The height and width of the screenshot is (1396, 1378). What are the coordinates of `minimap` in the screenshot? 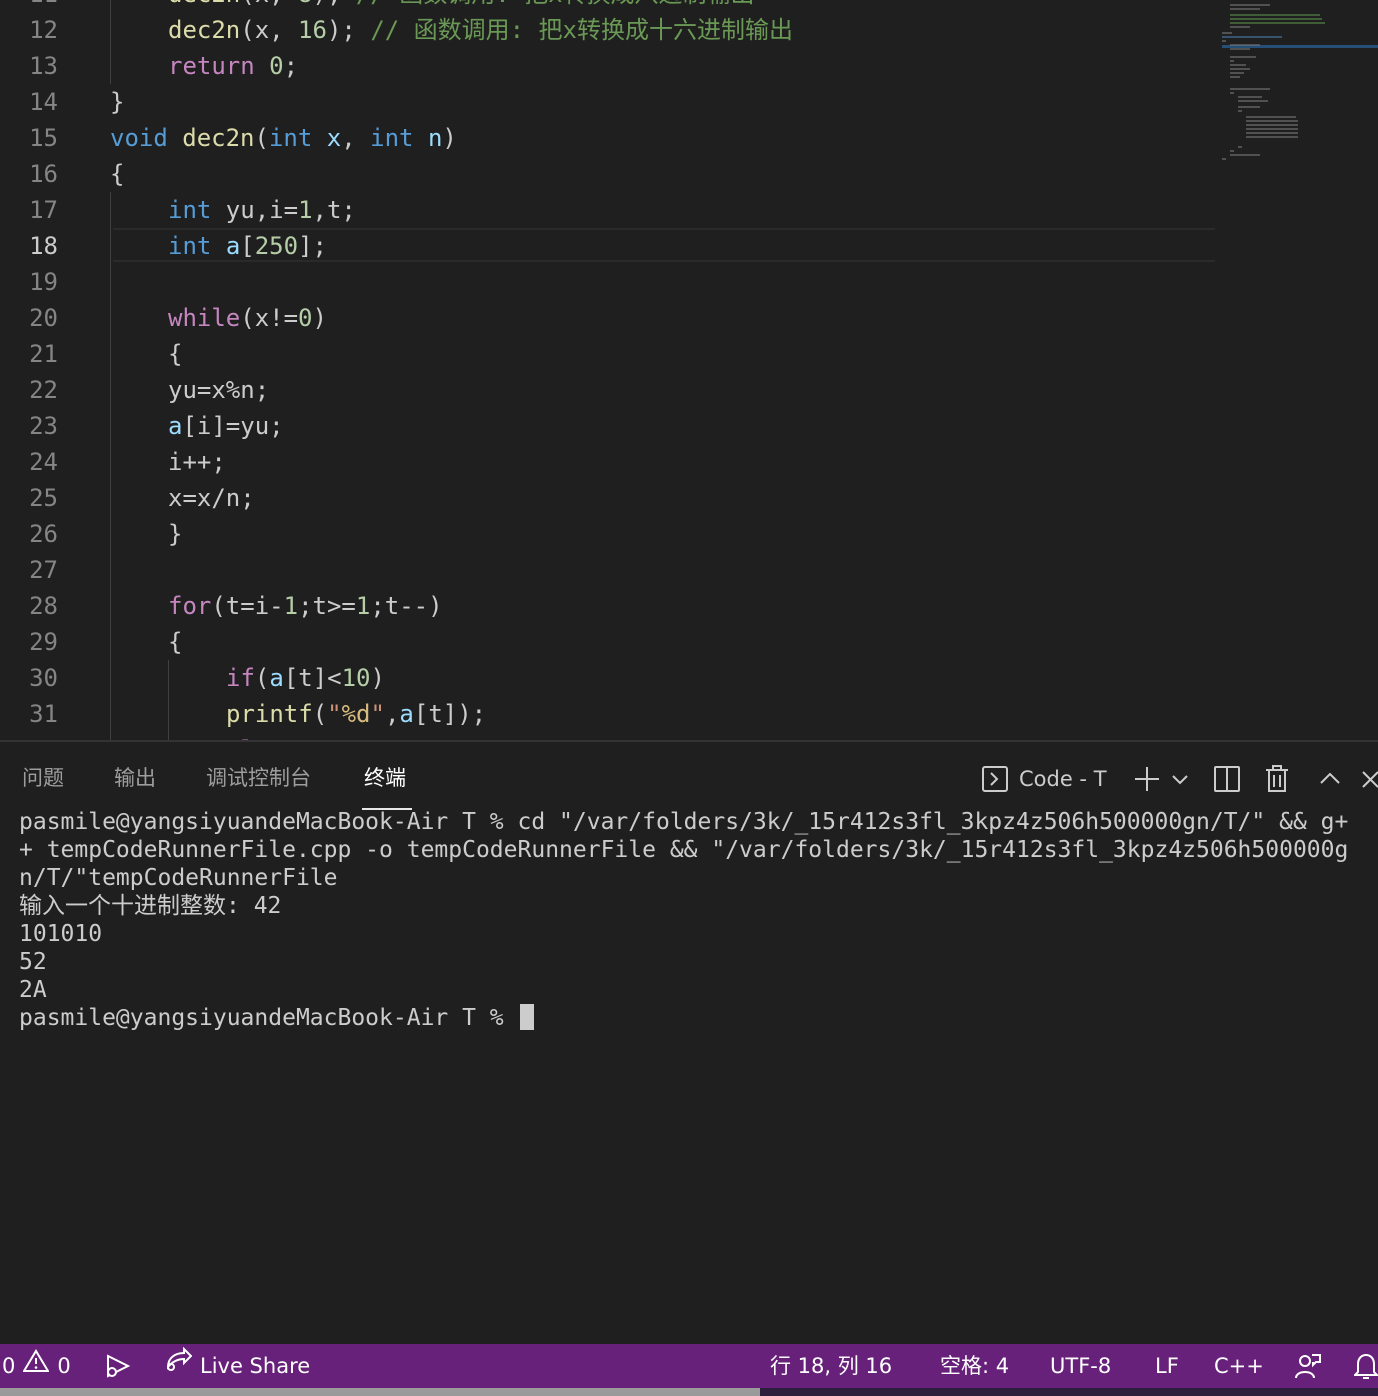 It's located at (1298, 85).